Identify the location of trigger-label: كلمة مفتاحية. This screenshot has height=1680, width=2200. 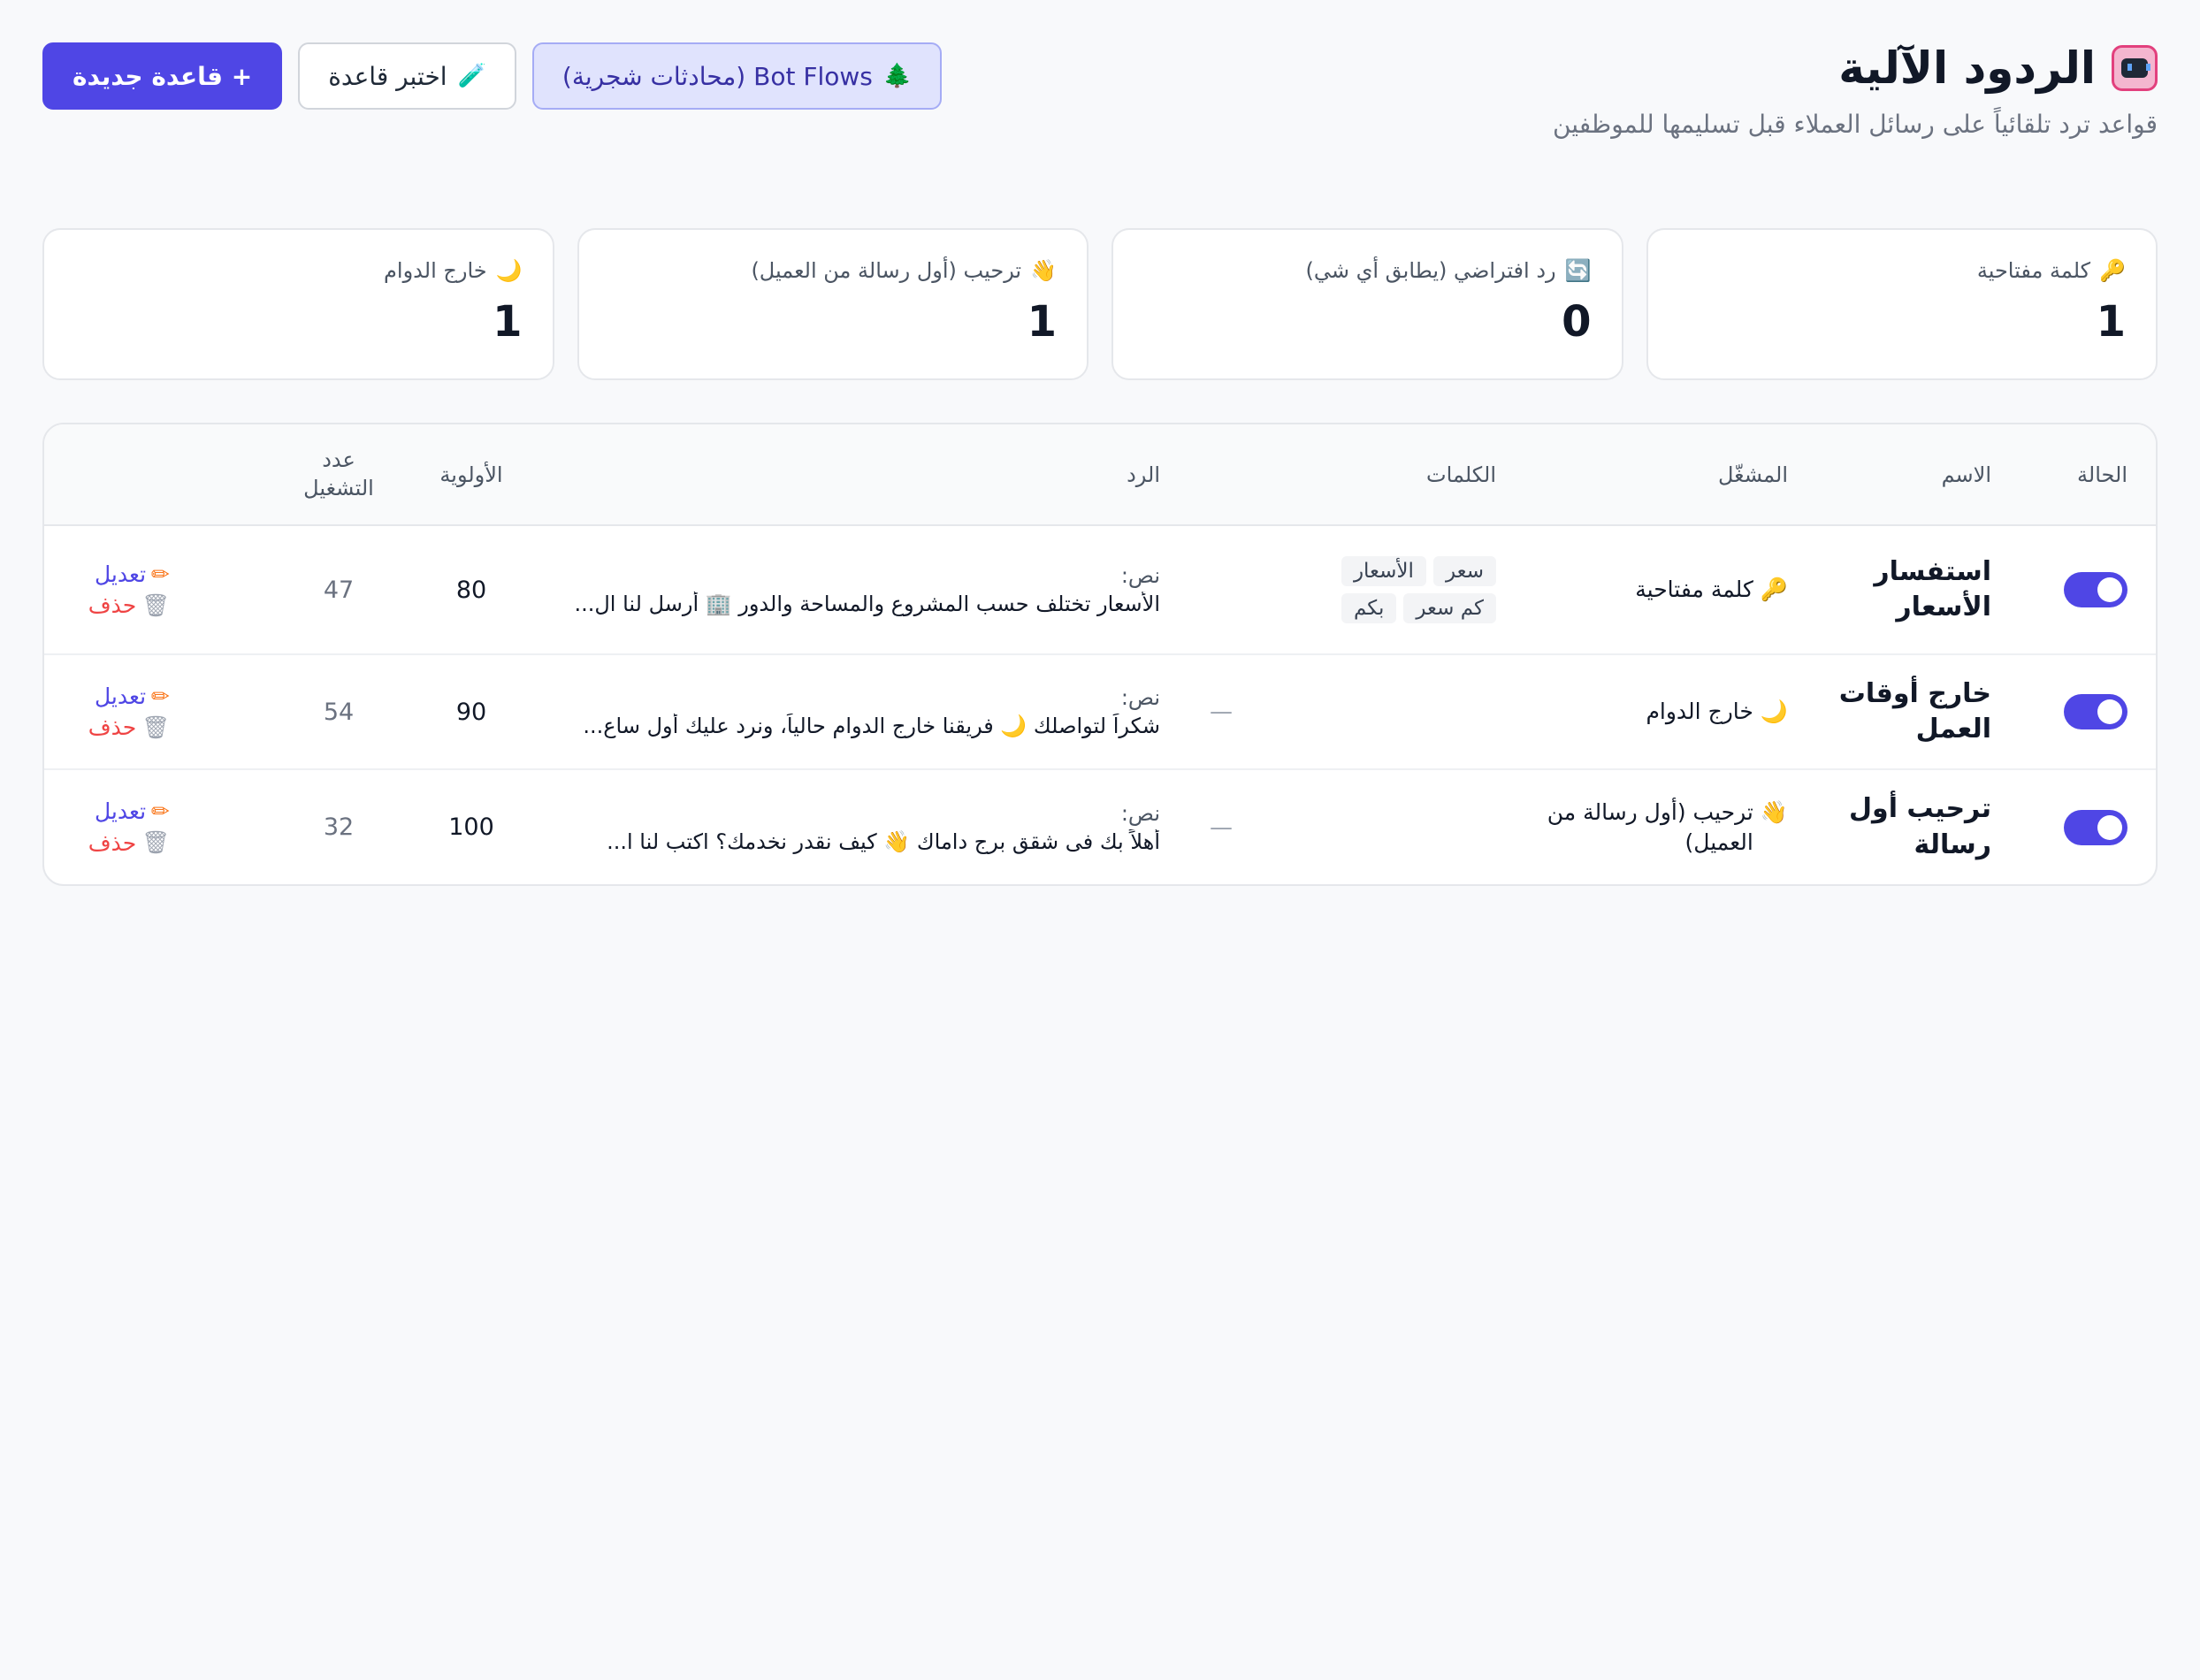
(1694, 590).